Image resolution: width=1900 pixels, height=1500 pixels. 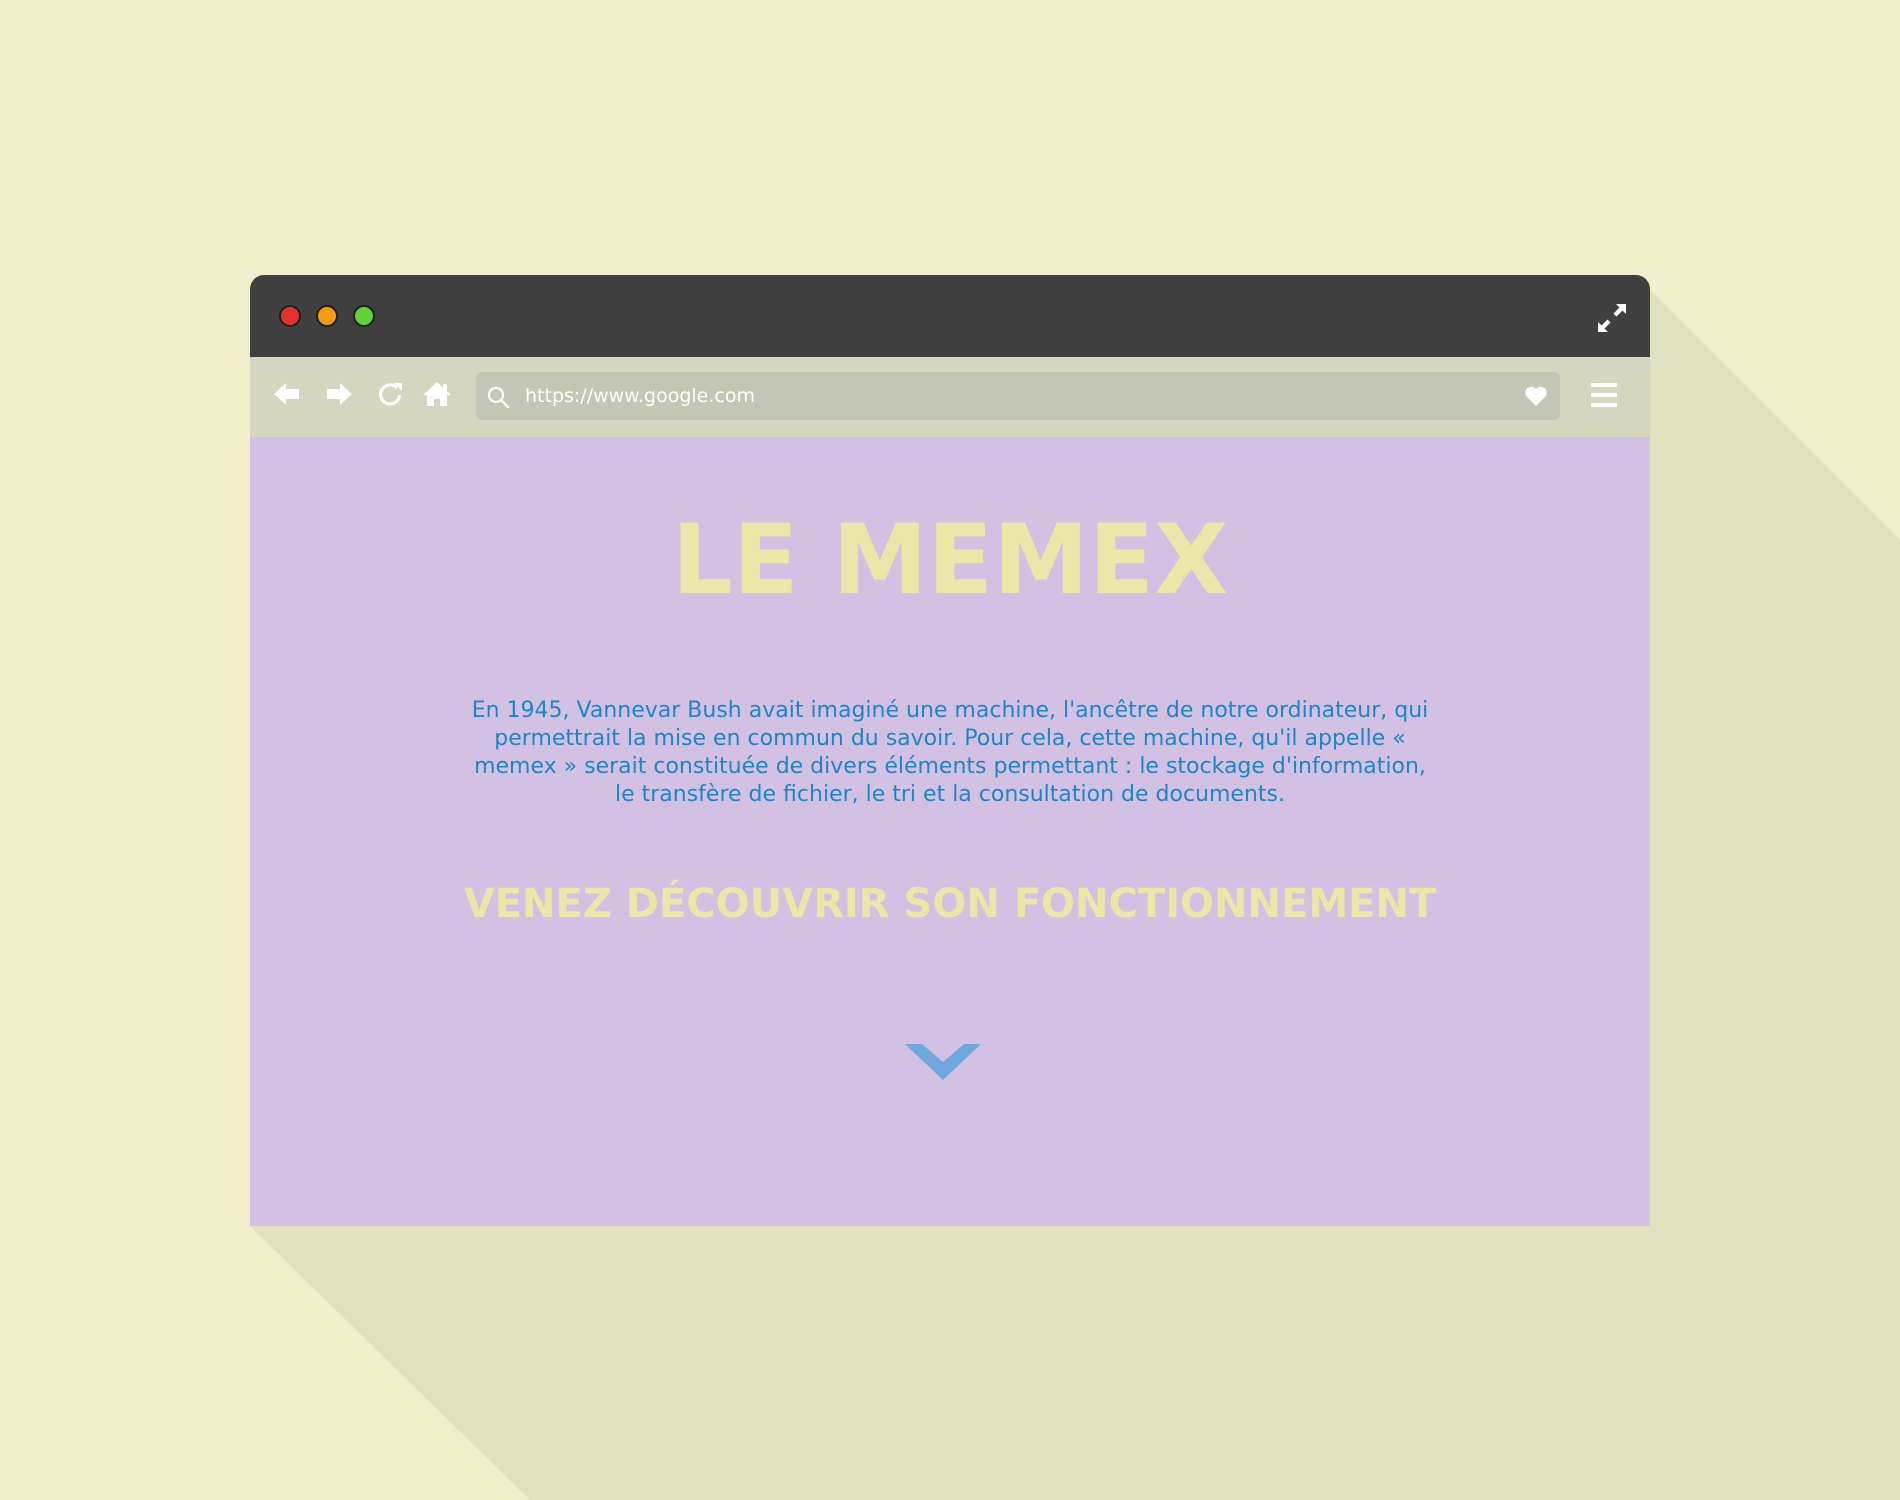 What do you see at coordinates (1612, 318) in the screenshot?
I see `fullscreen-icon` at bounding box center [1612, 318].